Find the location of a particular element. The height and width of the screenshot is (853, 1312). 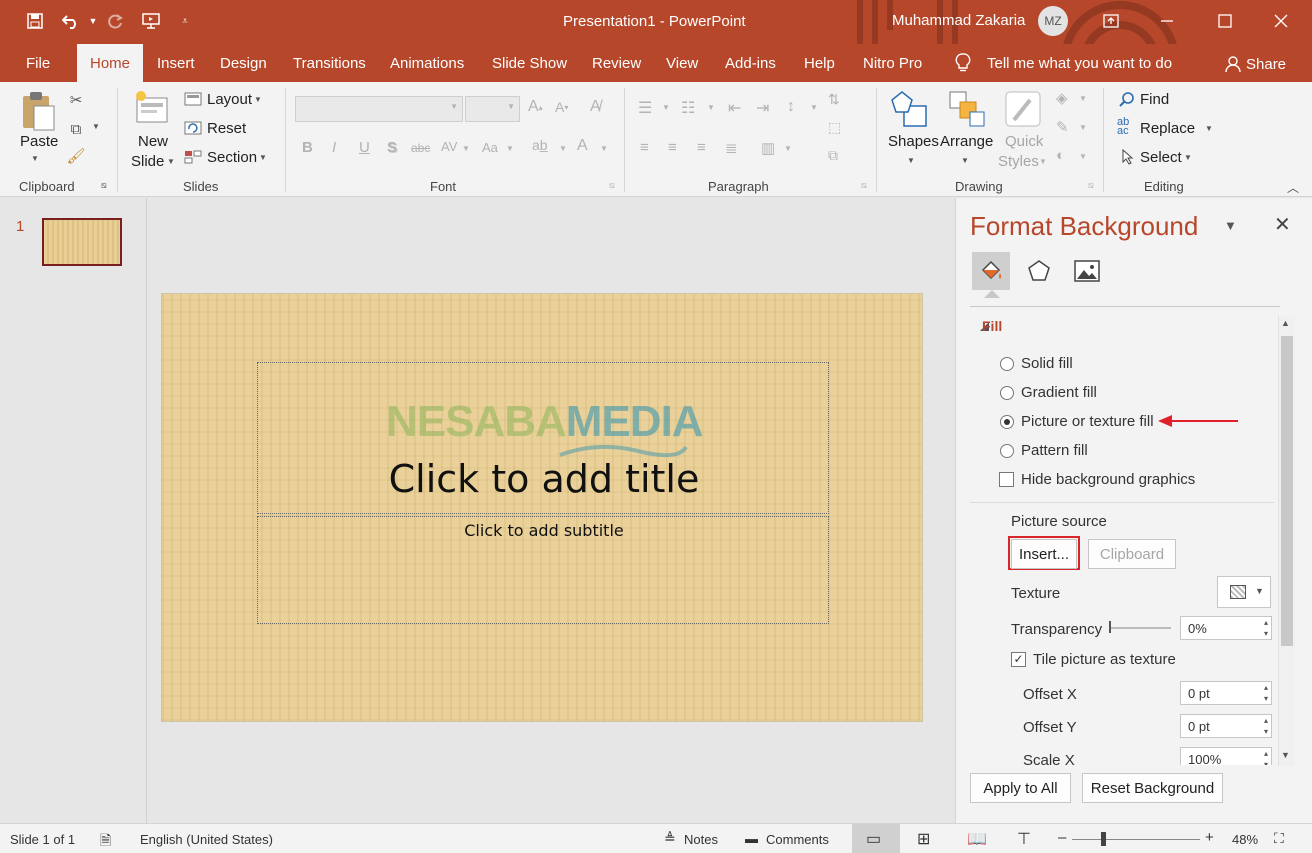

picture-icon is located at coordinates (1087, 271).